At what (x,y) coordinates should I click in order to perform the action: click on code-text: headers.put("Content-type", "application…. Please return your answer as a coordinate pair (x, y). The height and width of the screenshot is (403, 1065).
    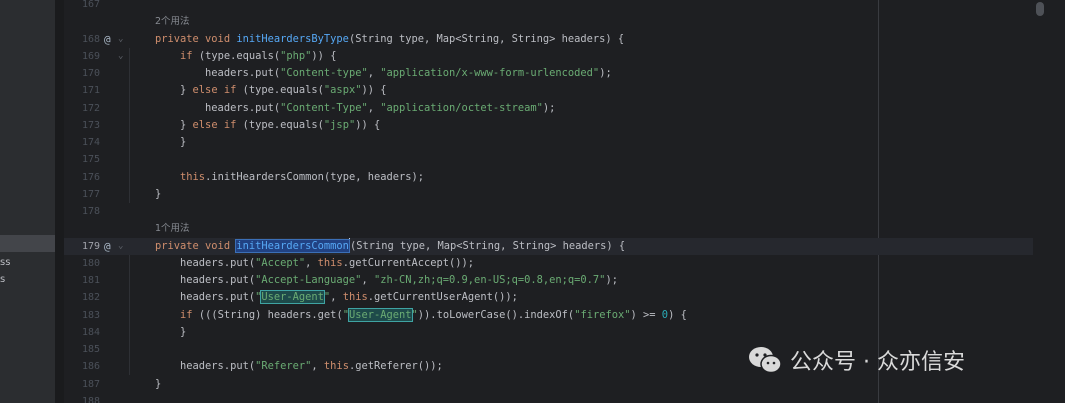
    Looking at the image, I should click on (383, 73).